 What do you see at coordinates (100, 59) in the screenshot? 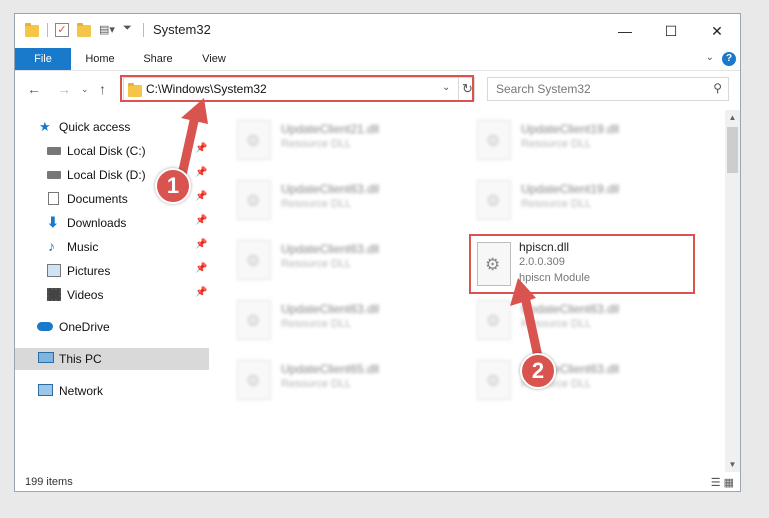
I see `tab-home: Home` at bounding box center [100, 59].